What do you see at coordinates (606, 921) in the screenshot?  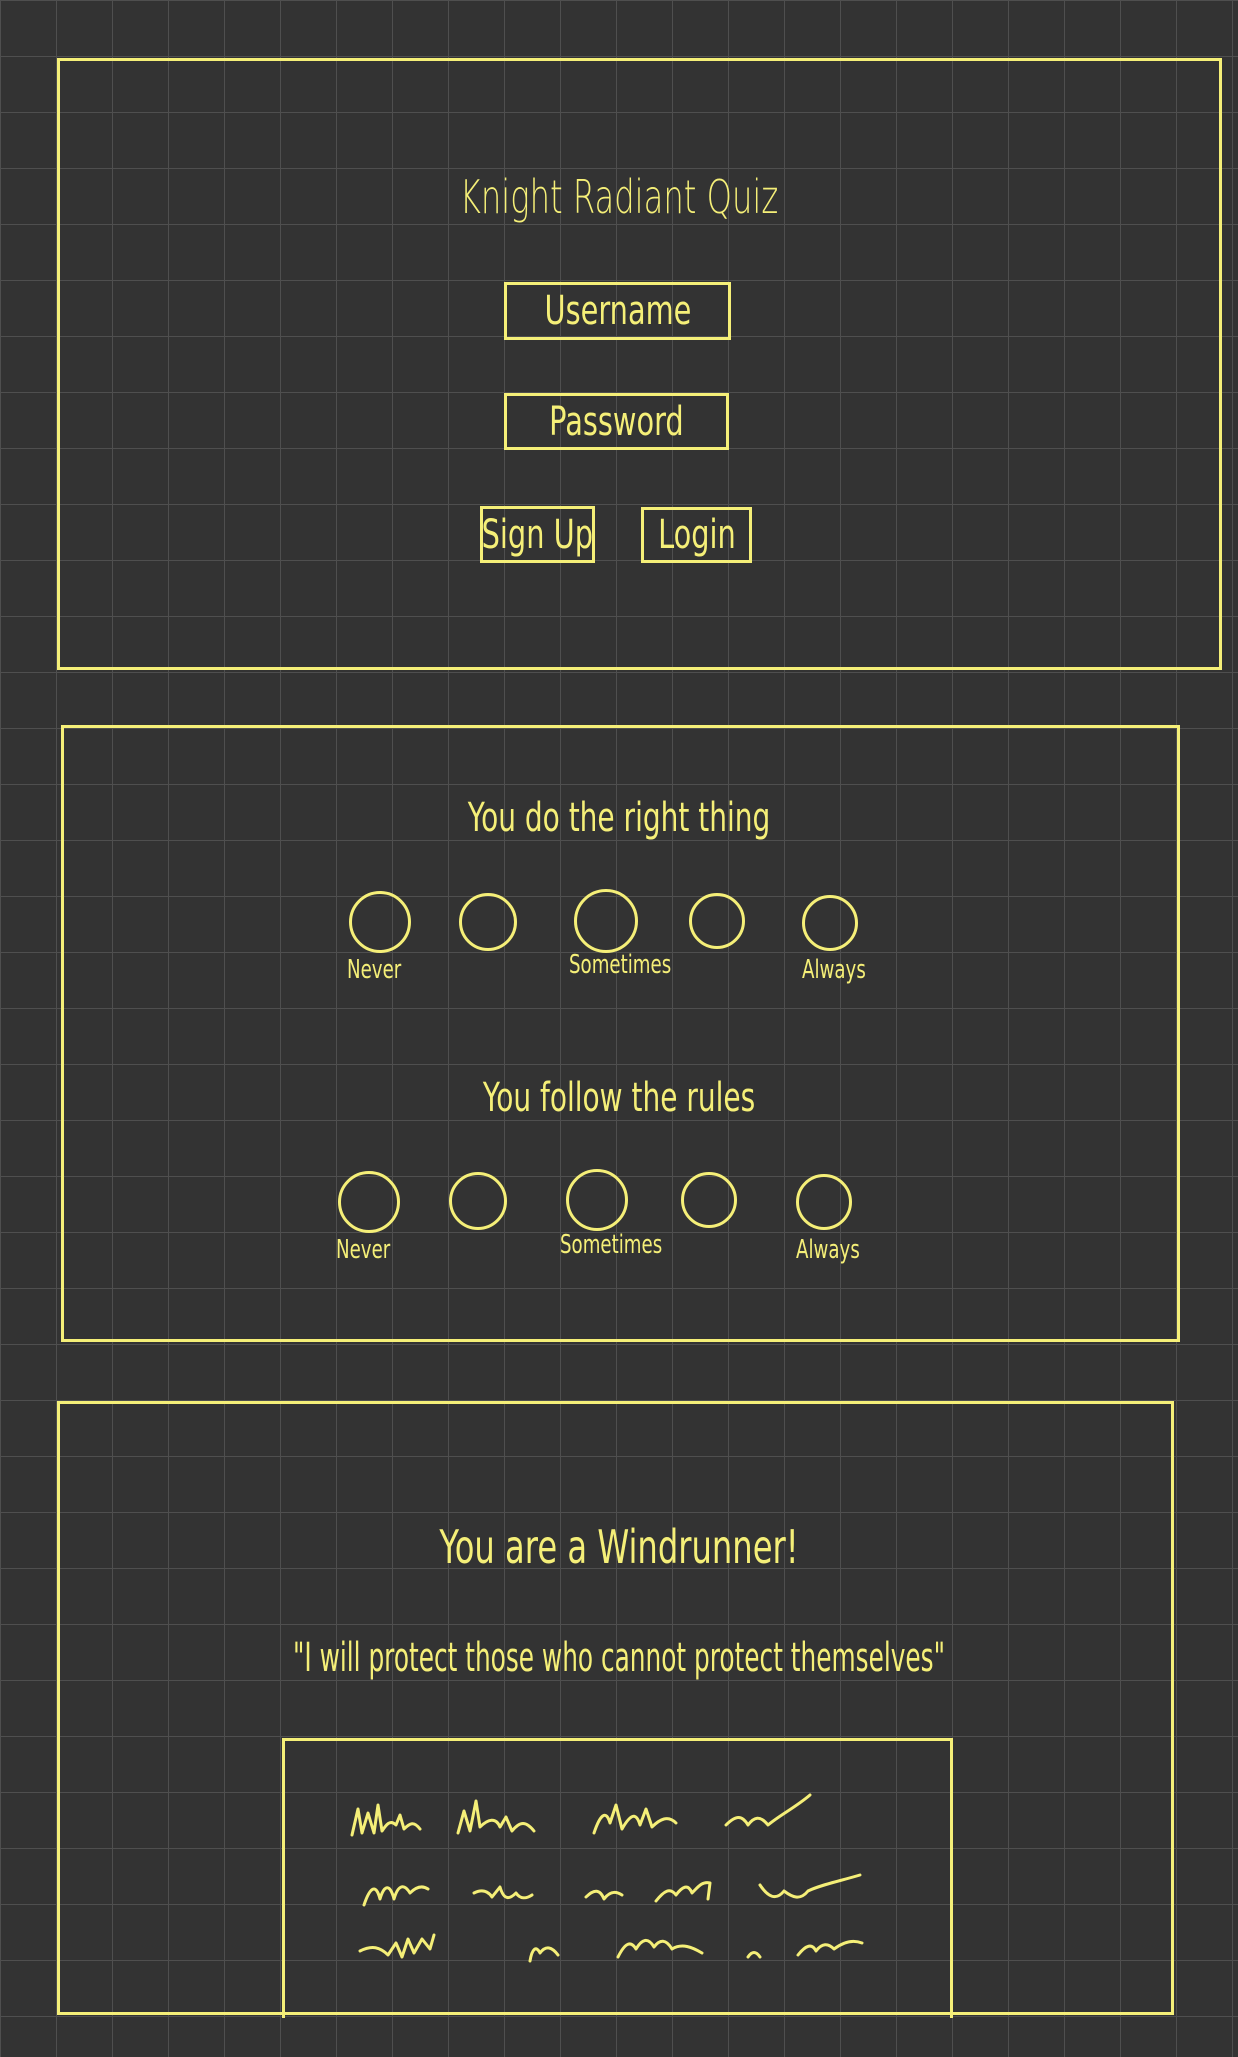 I see `q1-option-3-radio` at bounding box center [606, 921].